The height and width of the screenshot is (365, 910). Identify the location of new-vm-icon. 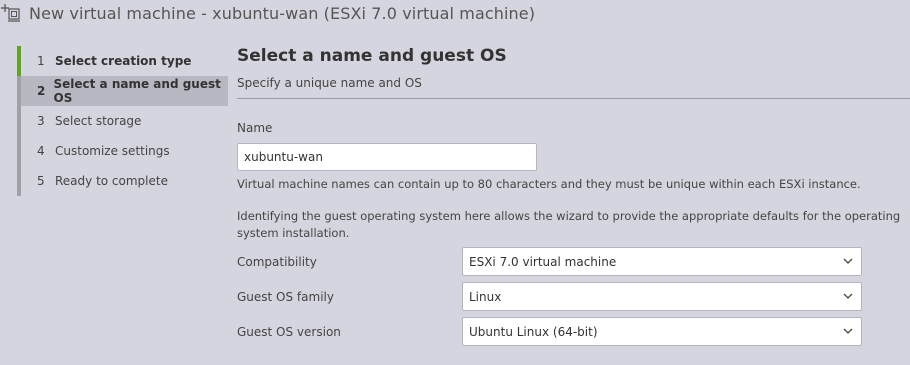
(10, 13).